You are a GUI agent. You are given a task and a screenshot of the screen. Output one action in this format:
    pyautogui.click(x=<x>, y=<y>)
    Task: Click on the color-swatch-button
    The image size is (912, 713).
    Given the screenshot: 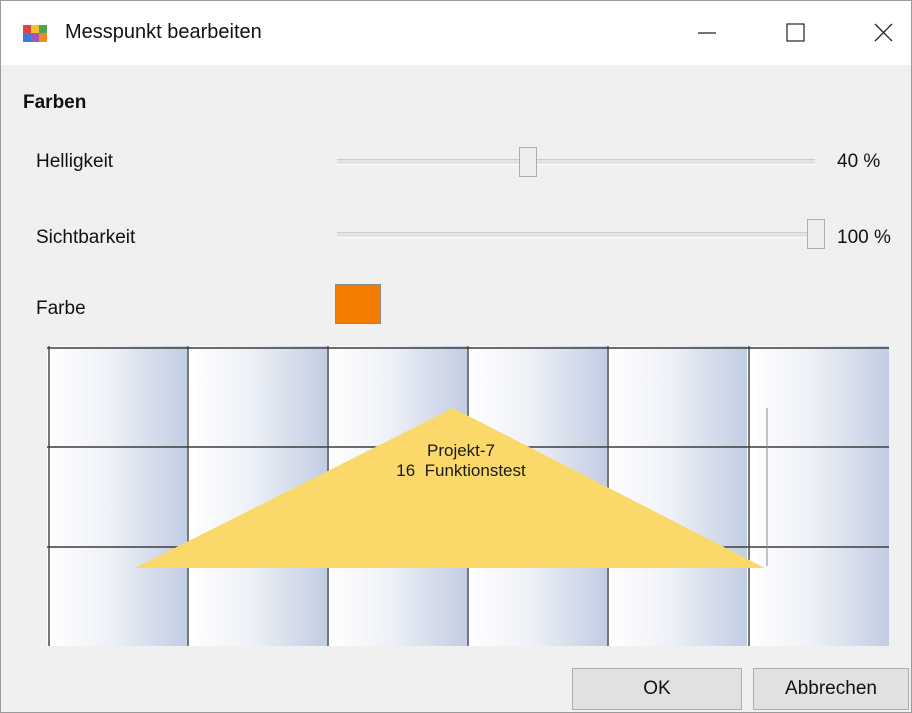 What is the action you would take?
    pyautogui.click(x=358, y=304)
    